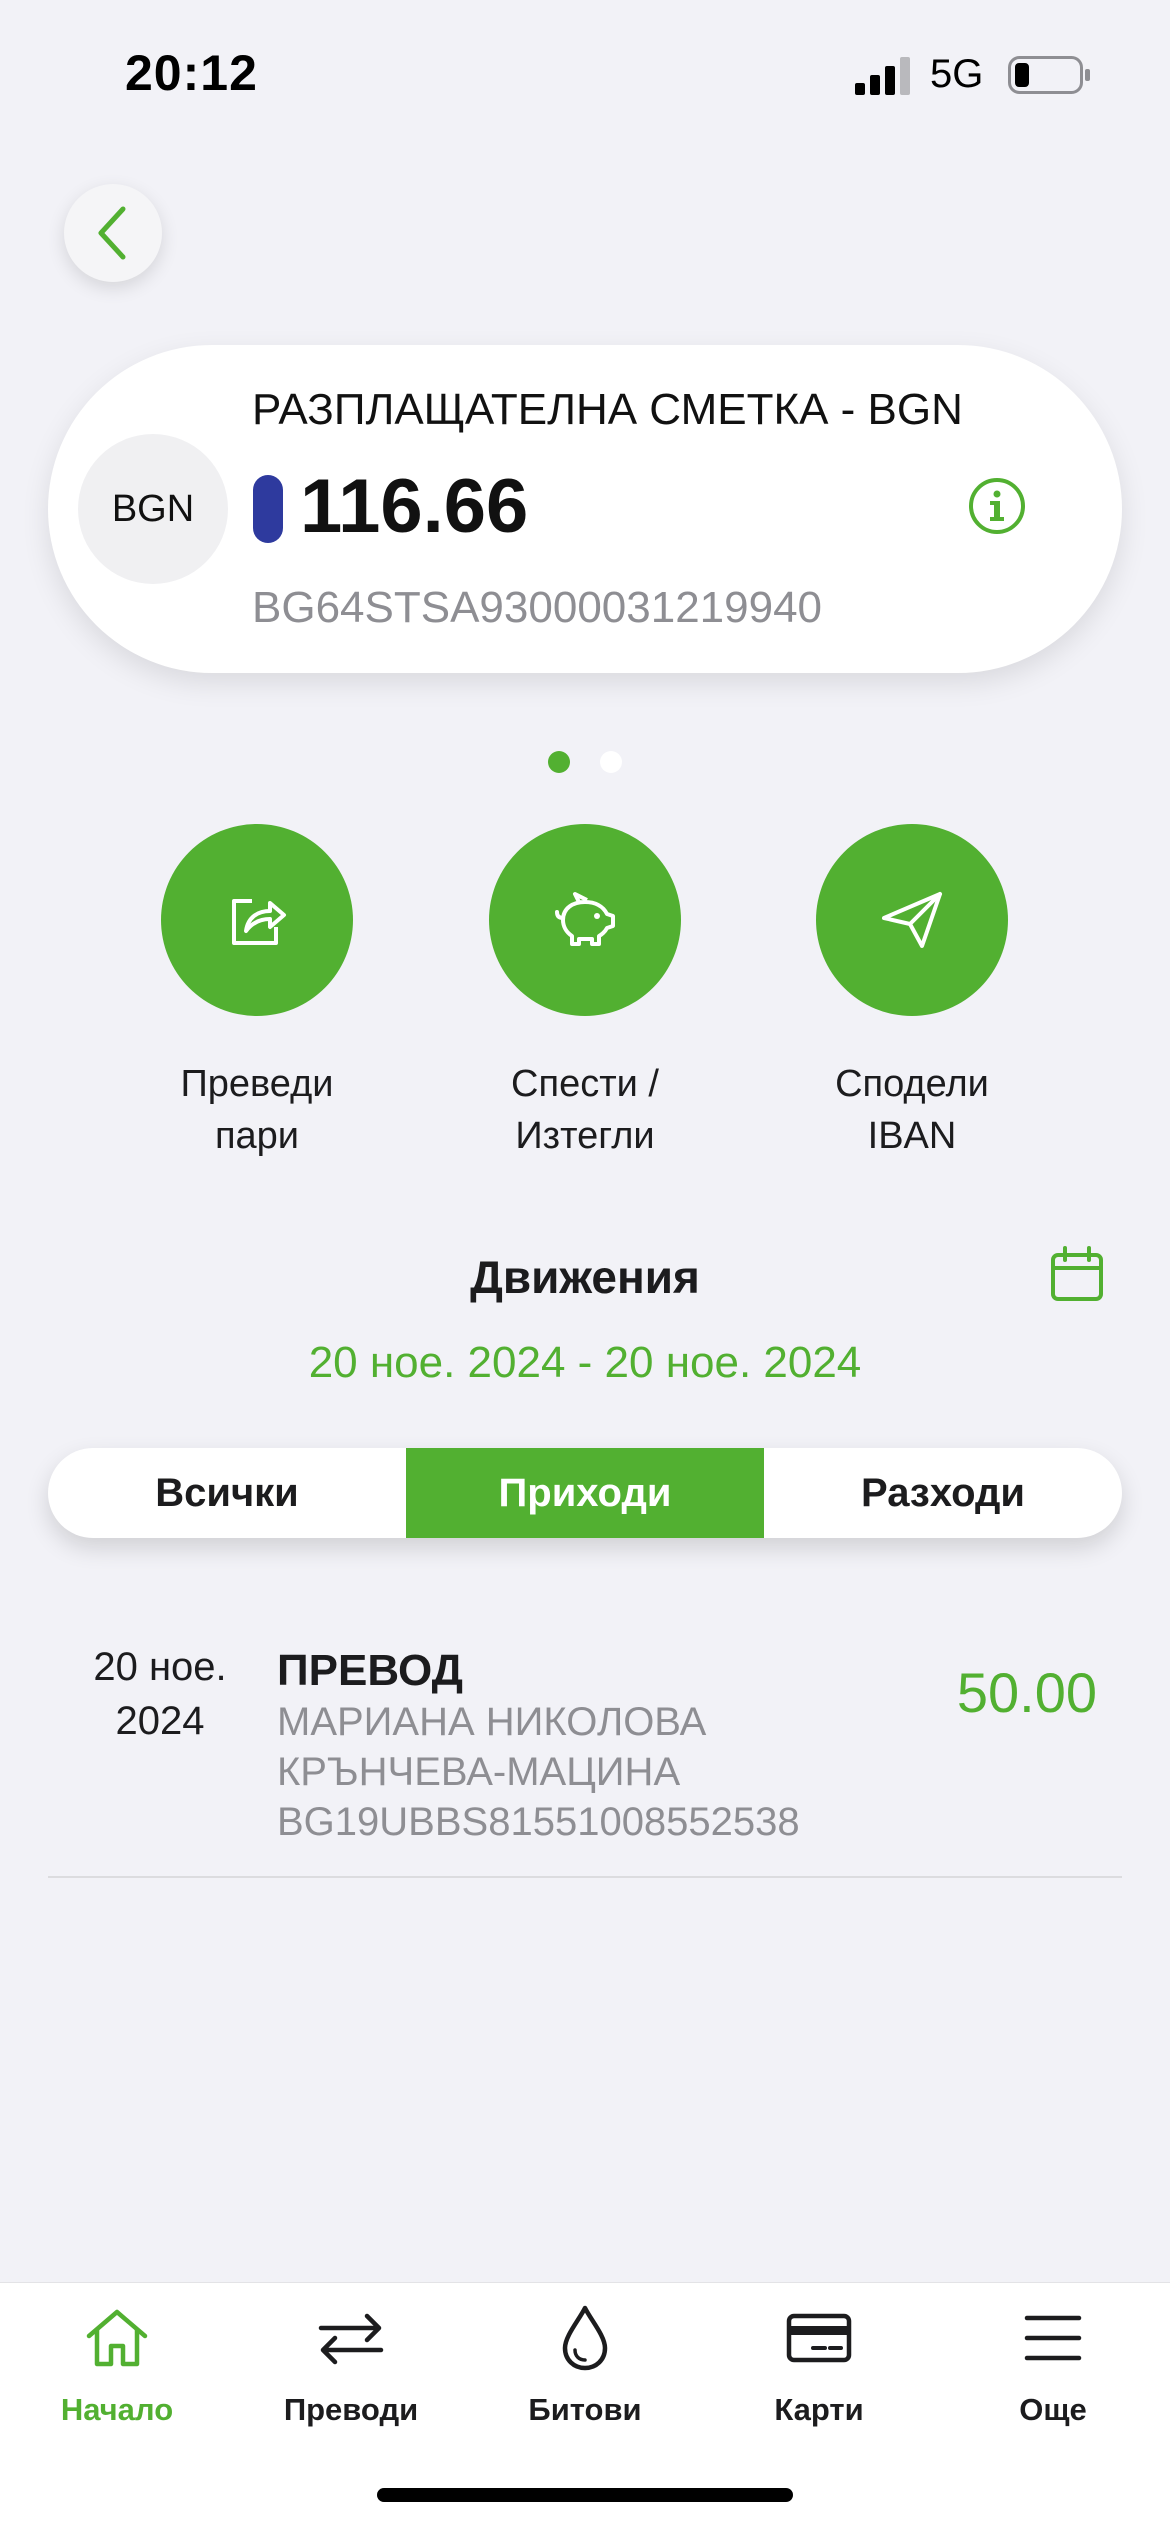 The width and height of the screenshot is (1170, 2533). I want to click on divider, so click(585, 1877).